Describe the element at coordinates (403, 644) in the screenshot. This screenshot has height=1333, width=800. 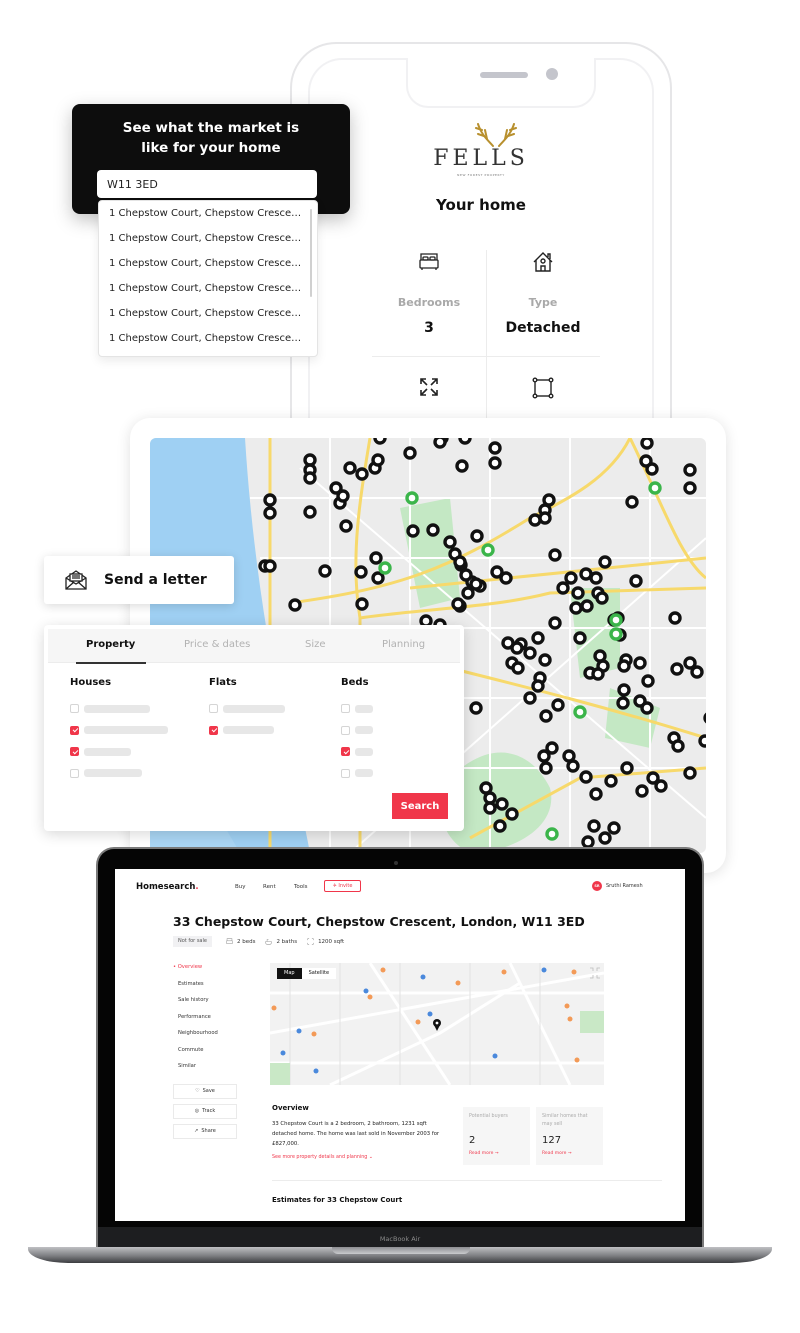
I see `tab-planning: Planning` at that location.